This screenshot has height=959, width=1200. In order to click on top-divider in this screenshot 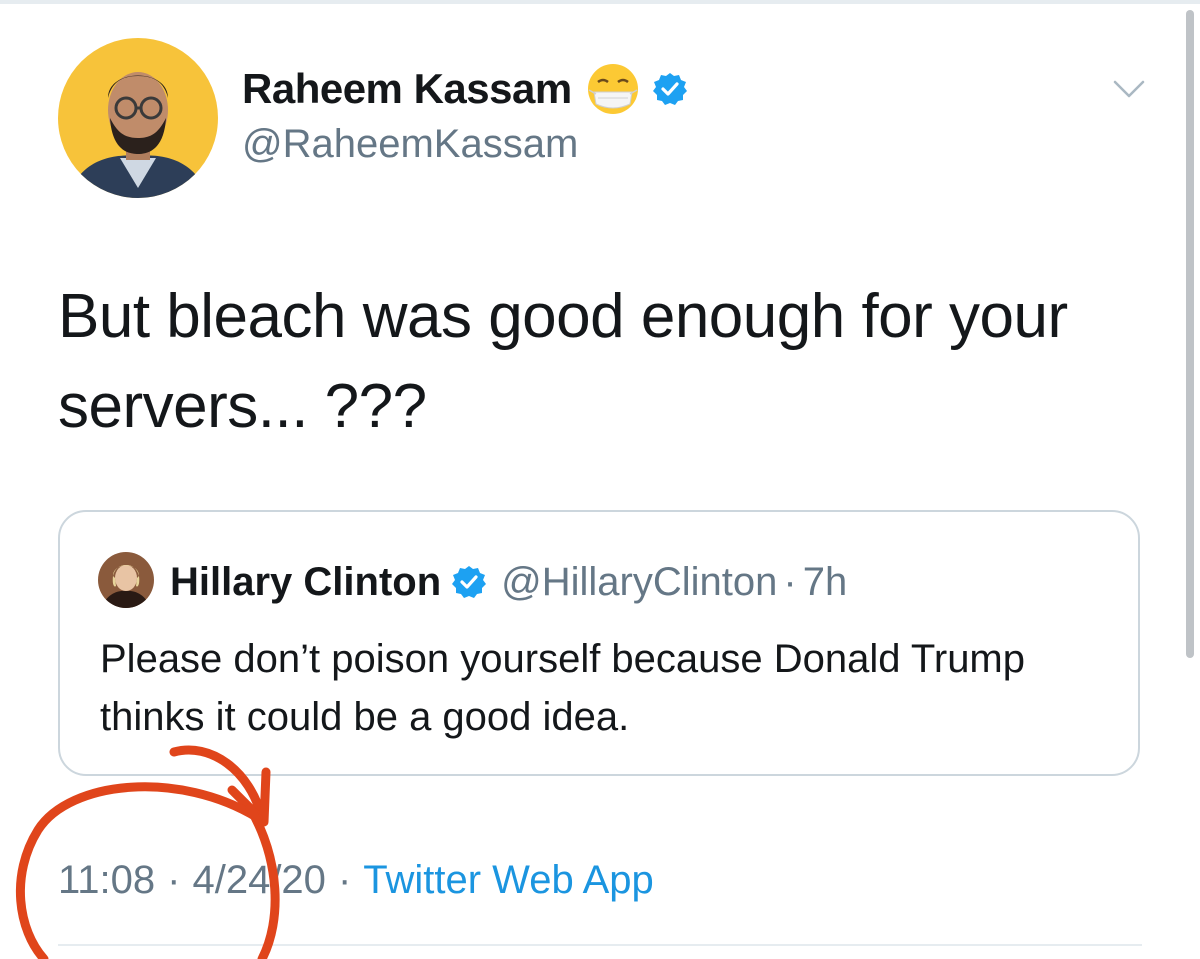, I will do `click(600, 2)`.